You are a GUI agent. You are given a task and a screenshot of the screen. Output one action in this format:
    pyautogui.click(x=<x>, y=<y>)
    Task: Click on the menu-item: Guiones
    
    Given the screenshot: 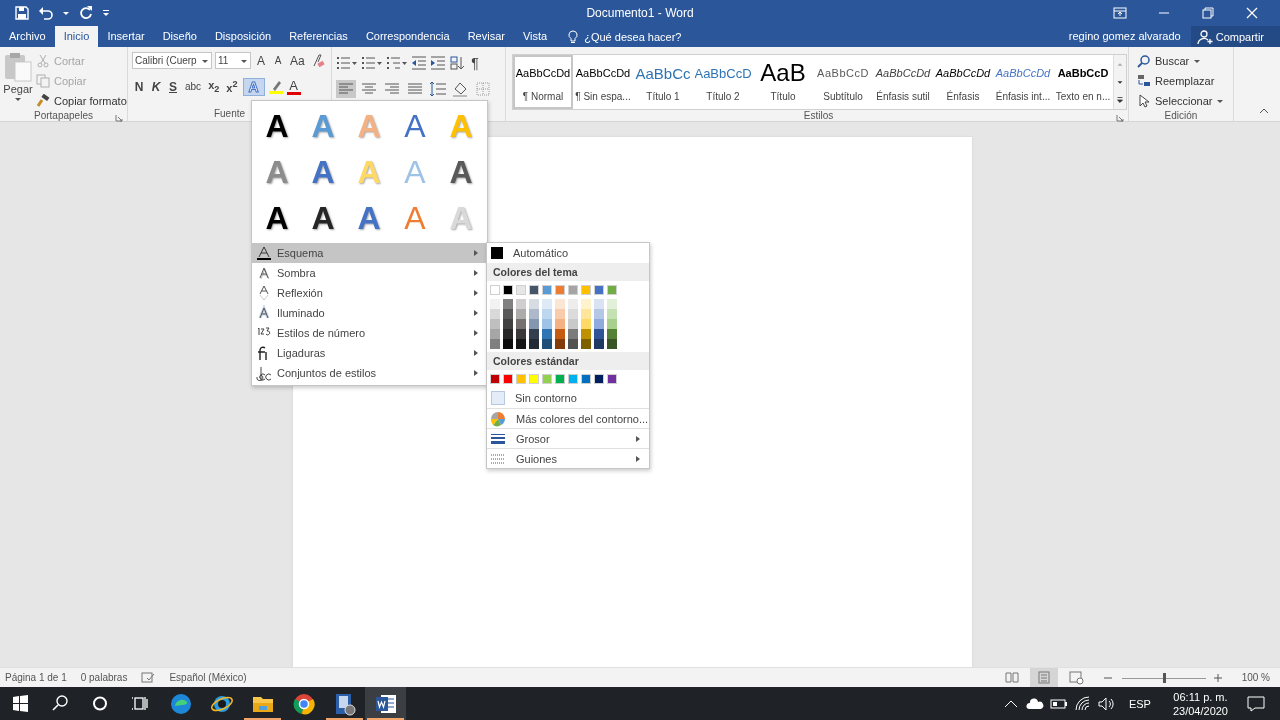 What is the action you would take?
    pyautogui.click(x=568, y=458)
    